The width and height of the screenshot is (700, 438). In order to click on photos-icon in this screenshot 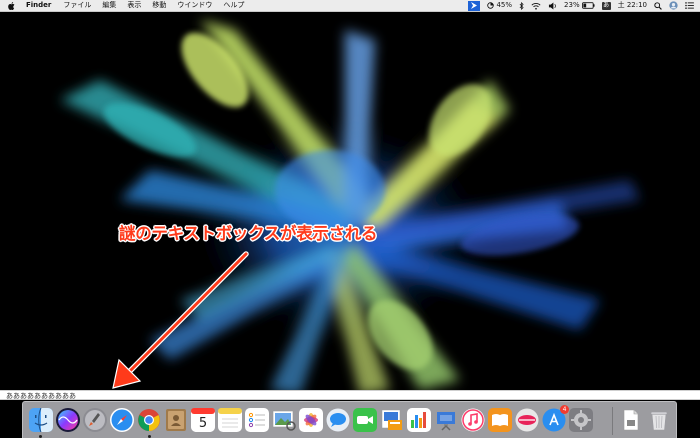, I will do `click(311, 420)`.